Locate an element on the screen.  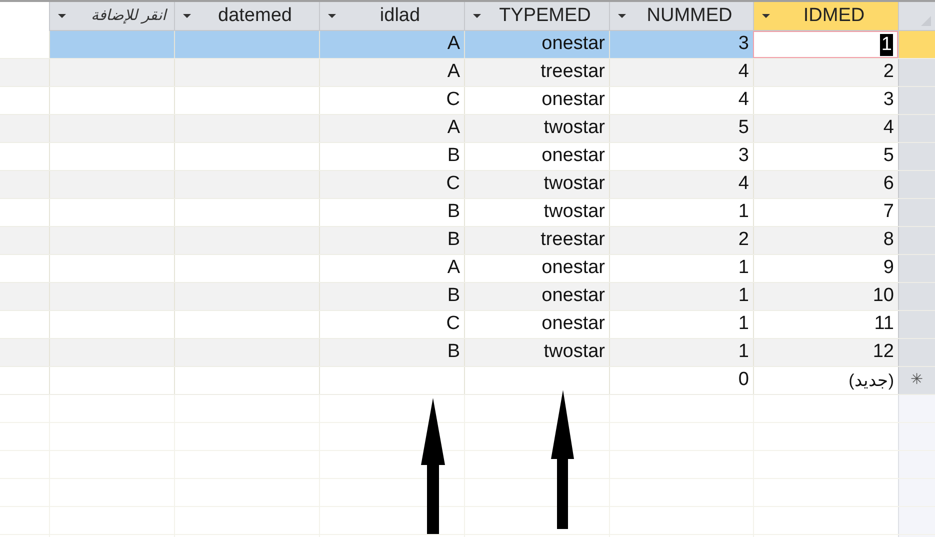
table-cell: 2 is located at coordinates (681, 240).